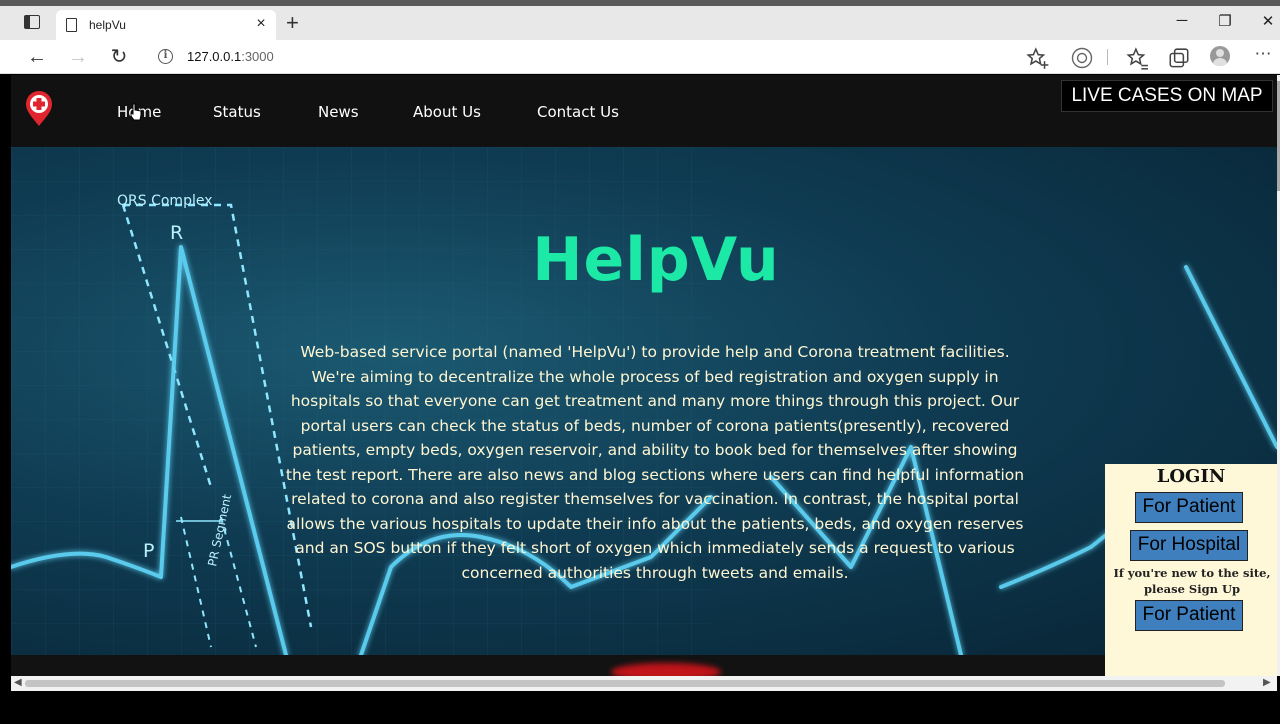 The image size is (1280, 724). What do you see at coordinates (39, 109) in the screenshot?
I see `medical-logo-icon` at bounding box center [39, 109].